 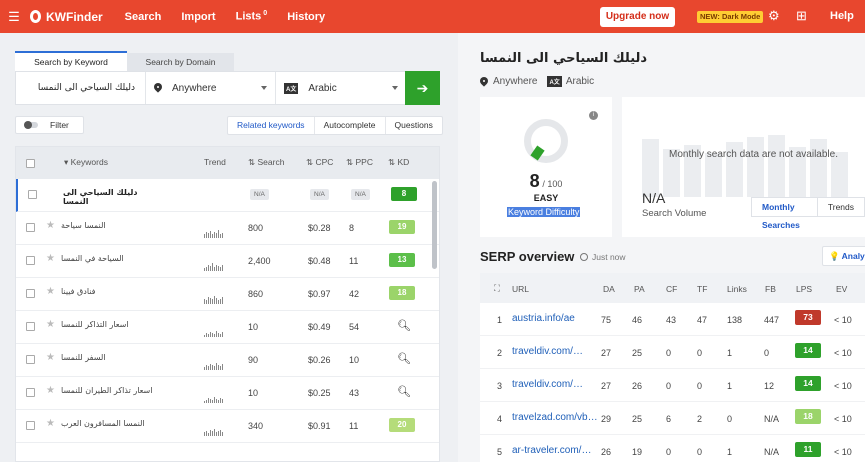 I want to click on tab-related-keywords: Related keywords, so click(x=271, y=125).